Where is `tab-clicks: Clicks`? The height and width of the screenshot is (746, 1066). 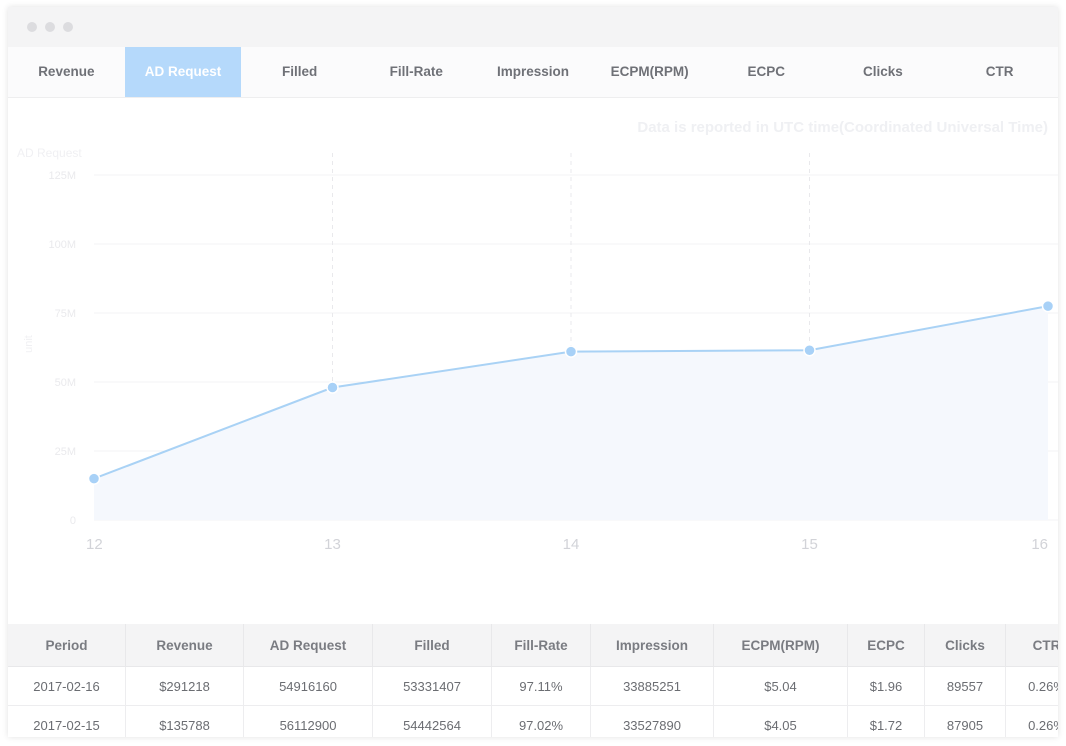 tab-clicks: Clicks is located at coordinates (883, 72).